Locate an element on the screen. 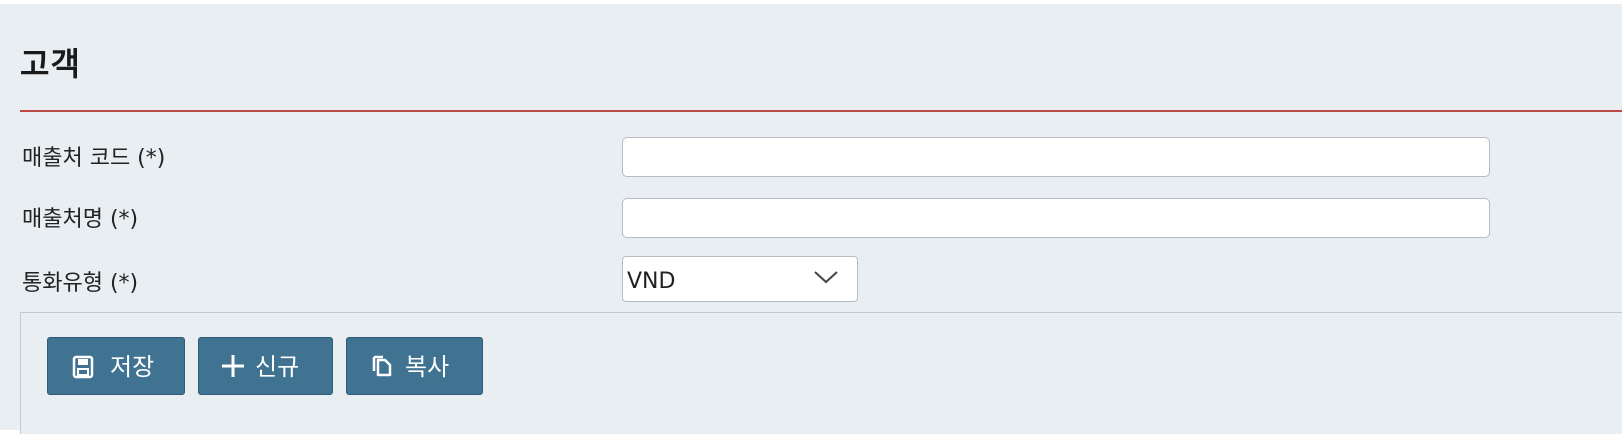 This screenshot has height=434, width=1622. currency-type-row: 통화유형 (*) VND is located at coordinates (821, 279).